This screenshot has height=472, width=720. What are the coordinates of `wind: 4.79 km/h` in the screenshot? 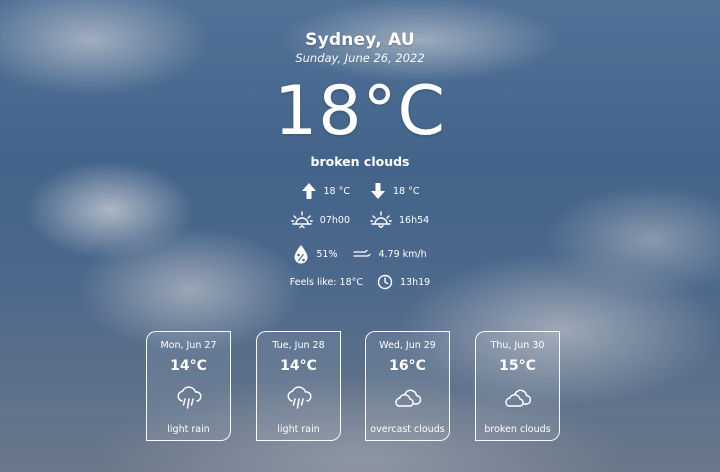 It's located at (390, 254).